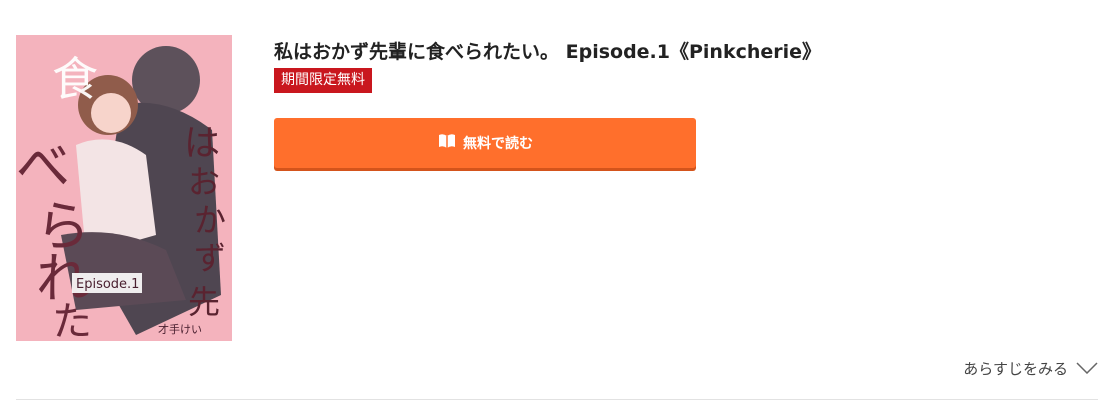  I want to click on svg-text: べ, so click(43, 166).